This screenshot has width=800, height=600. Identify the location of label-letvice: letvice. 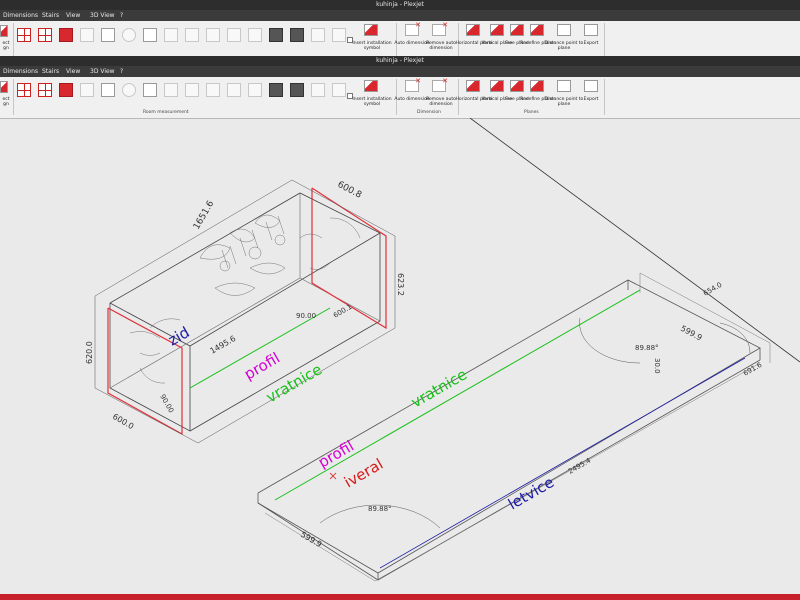
(531, 493).